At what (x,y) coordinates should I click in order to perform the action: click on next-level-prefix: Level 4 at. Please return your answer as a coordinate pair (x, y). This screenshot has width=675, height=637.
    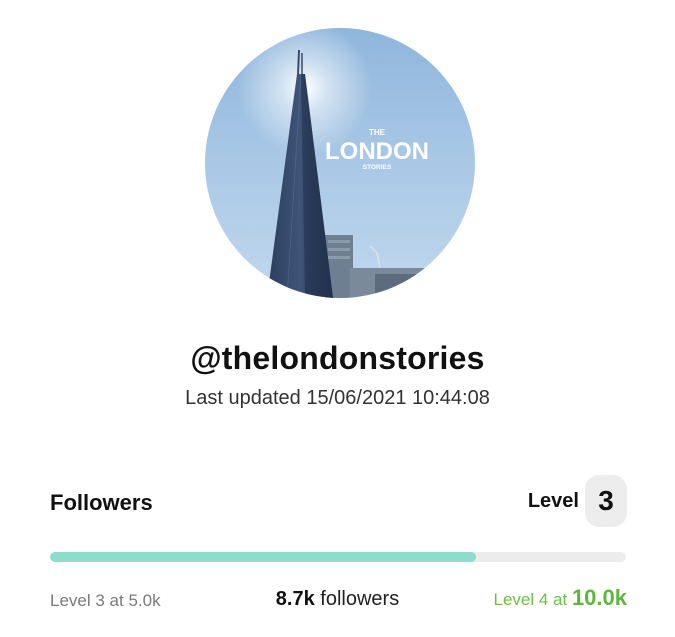
    Looking at the image, I should click on (532, 599).